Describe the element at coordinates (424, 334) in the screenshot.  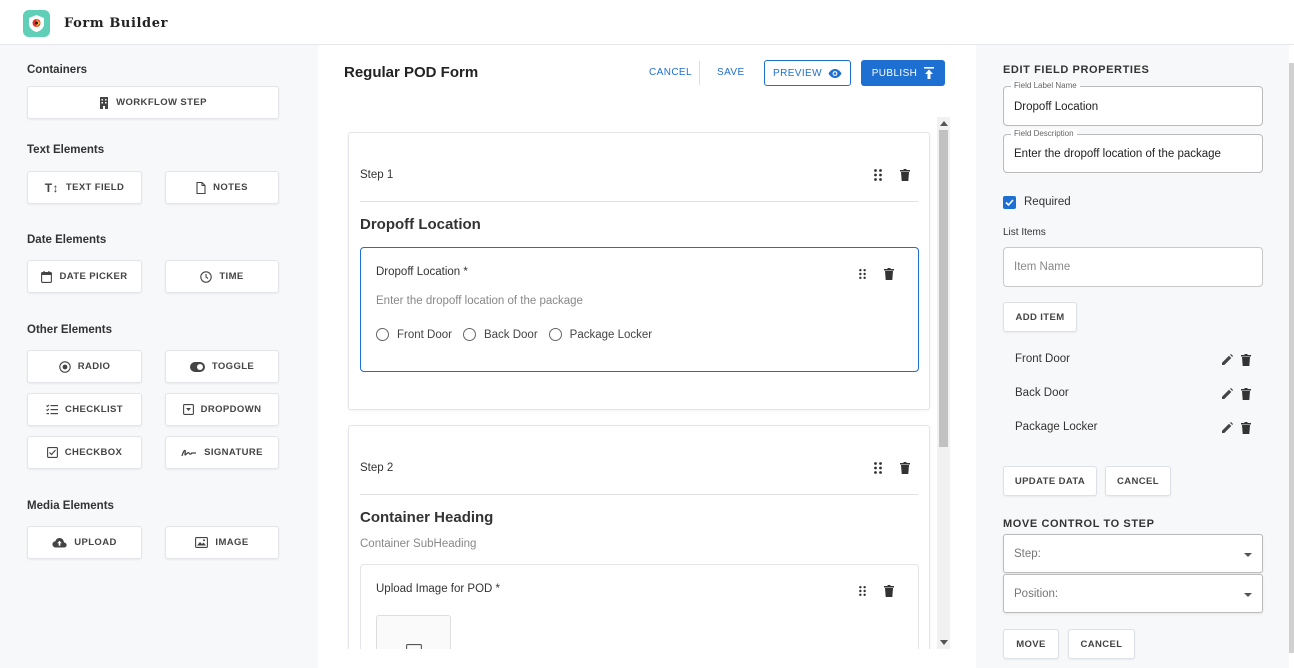
I see `radio-option-label: Front Door` at that location.